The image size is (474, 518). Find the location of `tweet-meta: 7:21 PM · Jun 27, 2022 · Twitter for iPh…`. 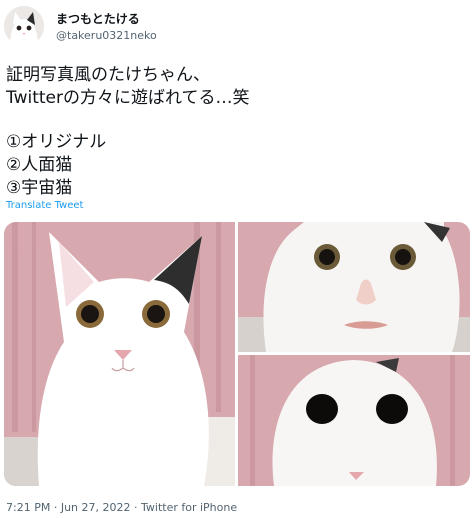

tweet-meta: 7:21 PM · Jun 27, 2022 · Twitter for iPh… is located at coordinates (121, 507).